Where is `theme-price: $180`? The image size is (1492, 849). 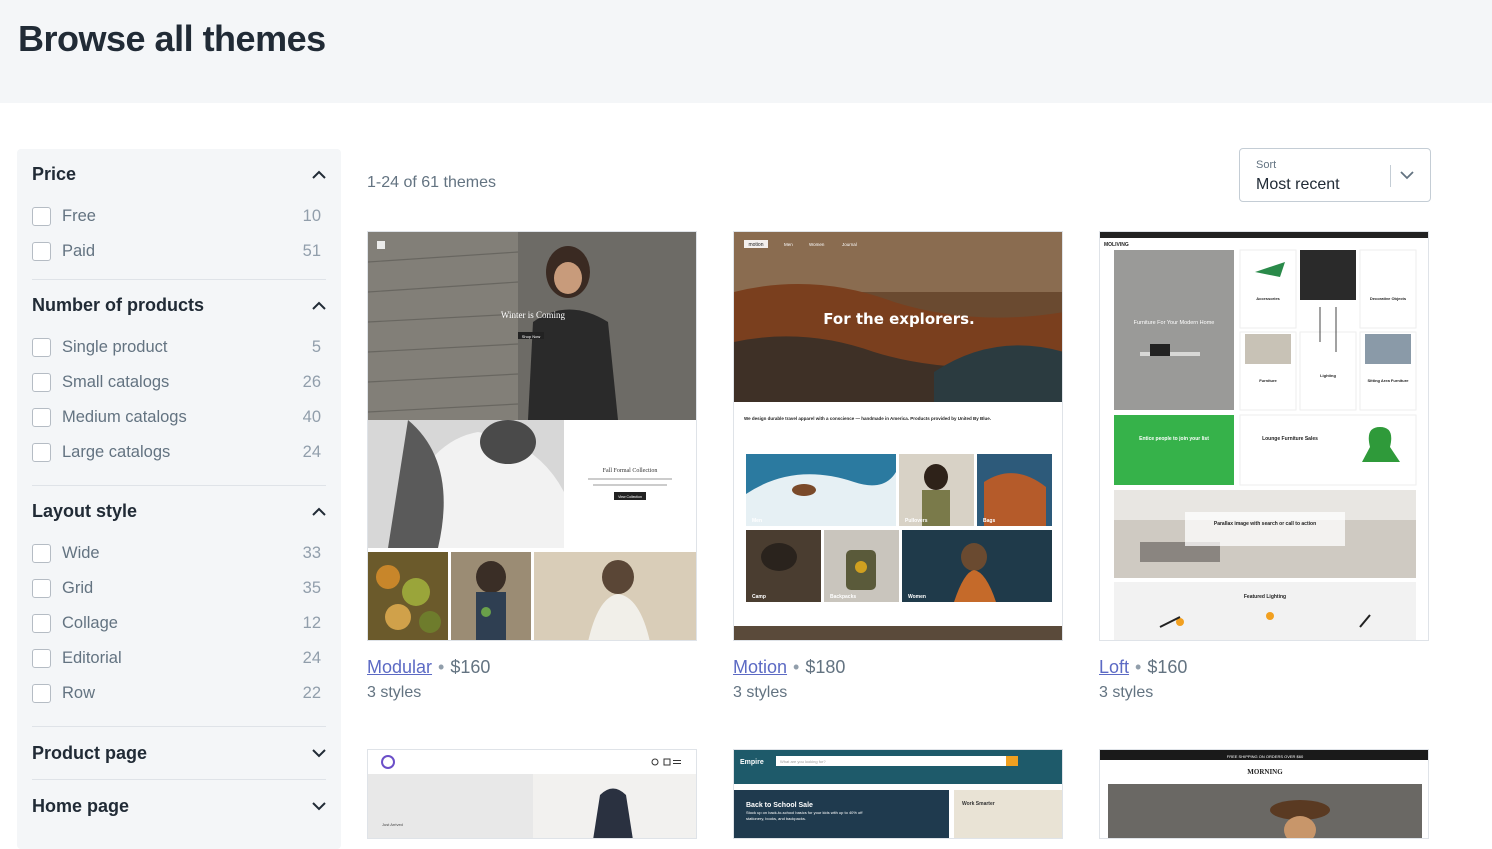
theme-price: $180 is located at coordinates (825, 667).